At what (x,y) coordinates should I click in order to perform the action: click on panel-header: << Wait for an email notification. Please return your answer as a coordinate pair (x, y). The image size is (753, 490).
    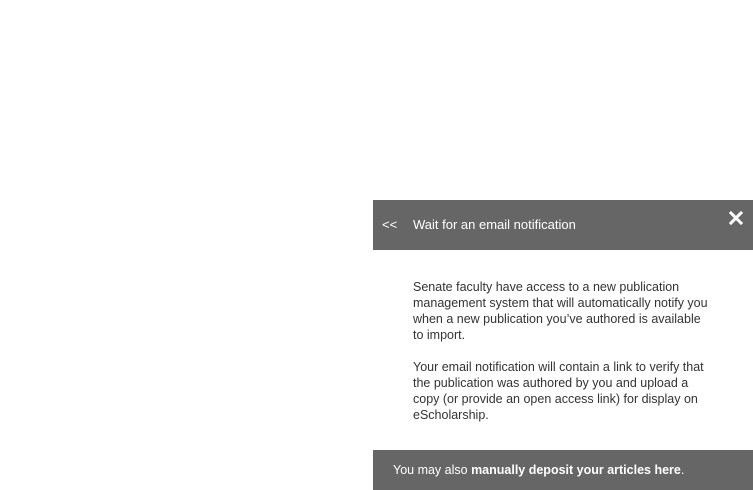
    Looking at the image, I should click on (563, 225).